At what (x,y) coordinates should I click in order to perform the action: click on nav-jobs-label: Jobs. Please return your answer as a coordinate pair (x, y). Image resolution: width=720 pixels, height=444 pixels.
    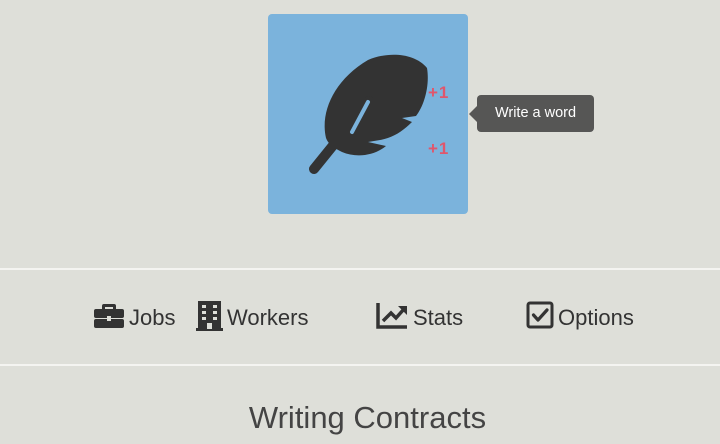
    Looking at the image, I should click on (152, 317).